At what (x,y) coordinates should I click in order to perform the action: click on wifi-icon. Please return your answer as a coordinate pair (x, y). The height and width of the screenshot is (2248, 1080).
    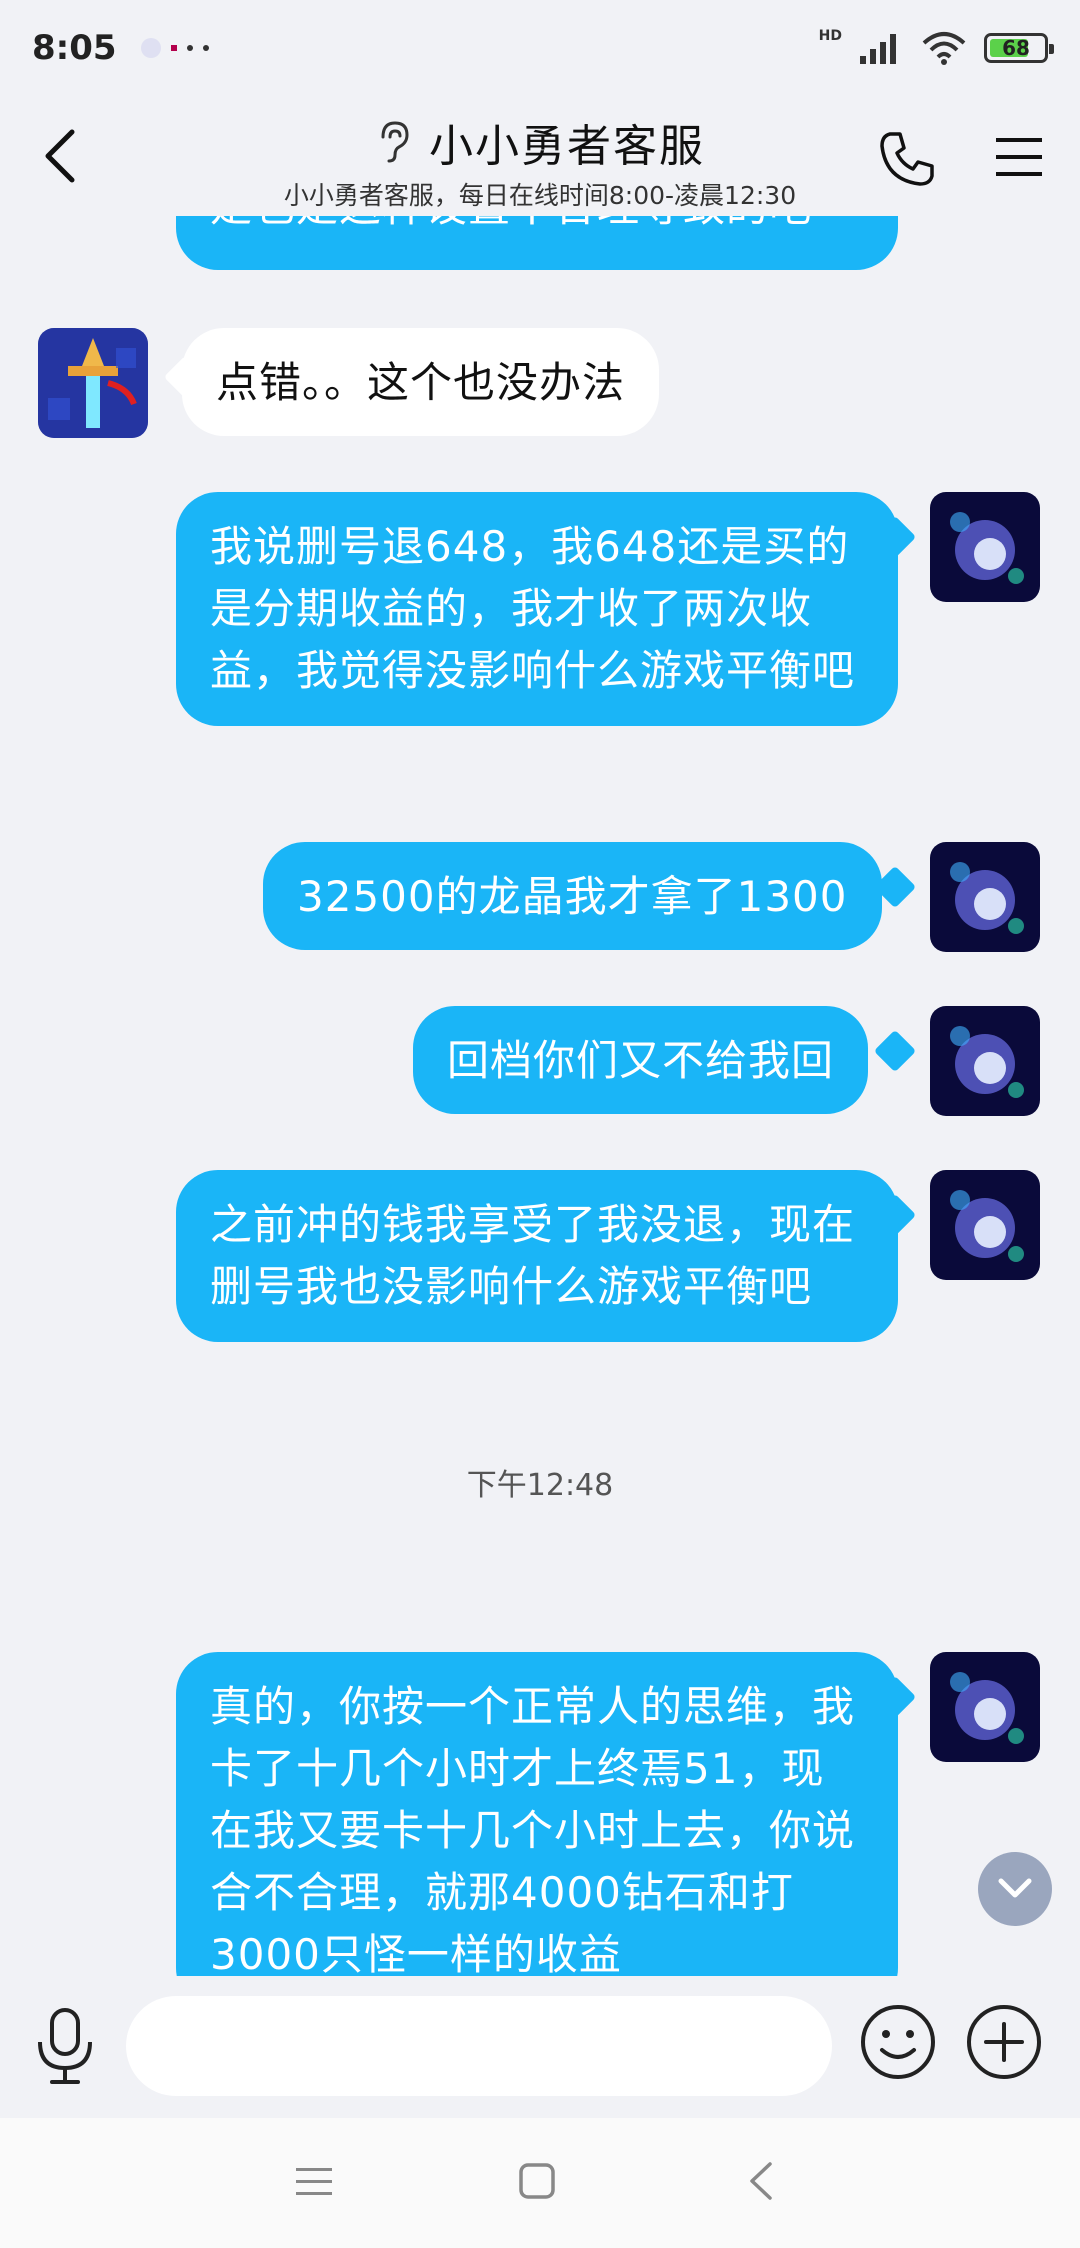
    Looking at the image, I should click on (944, 48).